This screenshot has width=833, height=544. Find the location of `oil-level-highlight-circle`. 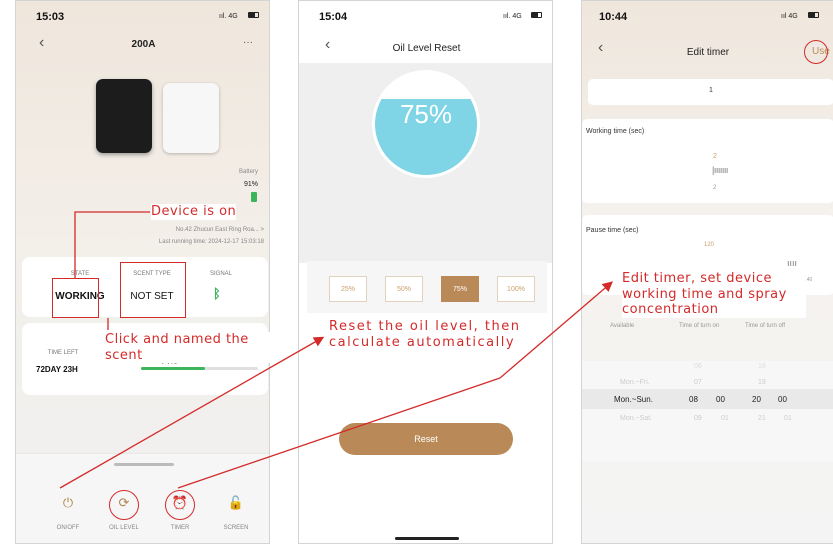

oil-level-highlight-circle is located at coordinates (124, 505).